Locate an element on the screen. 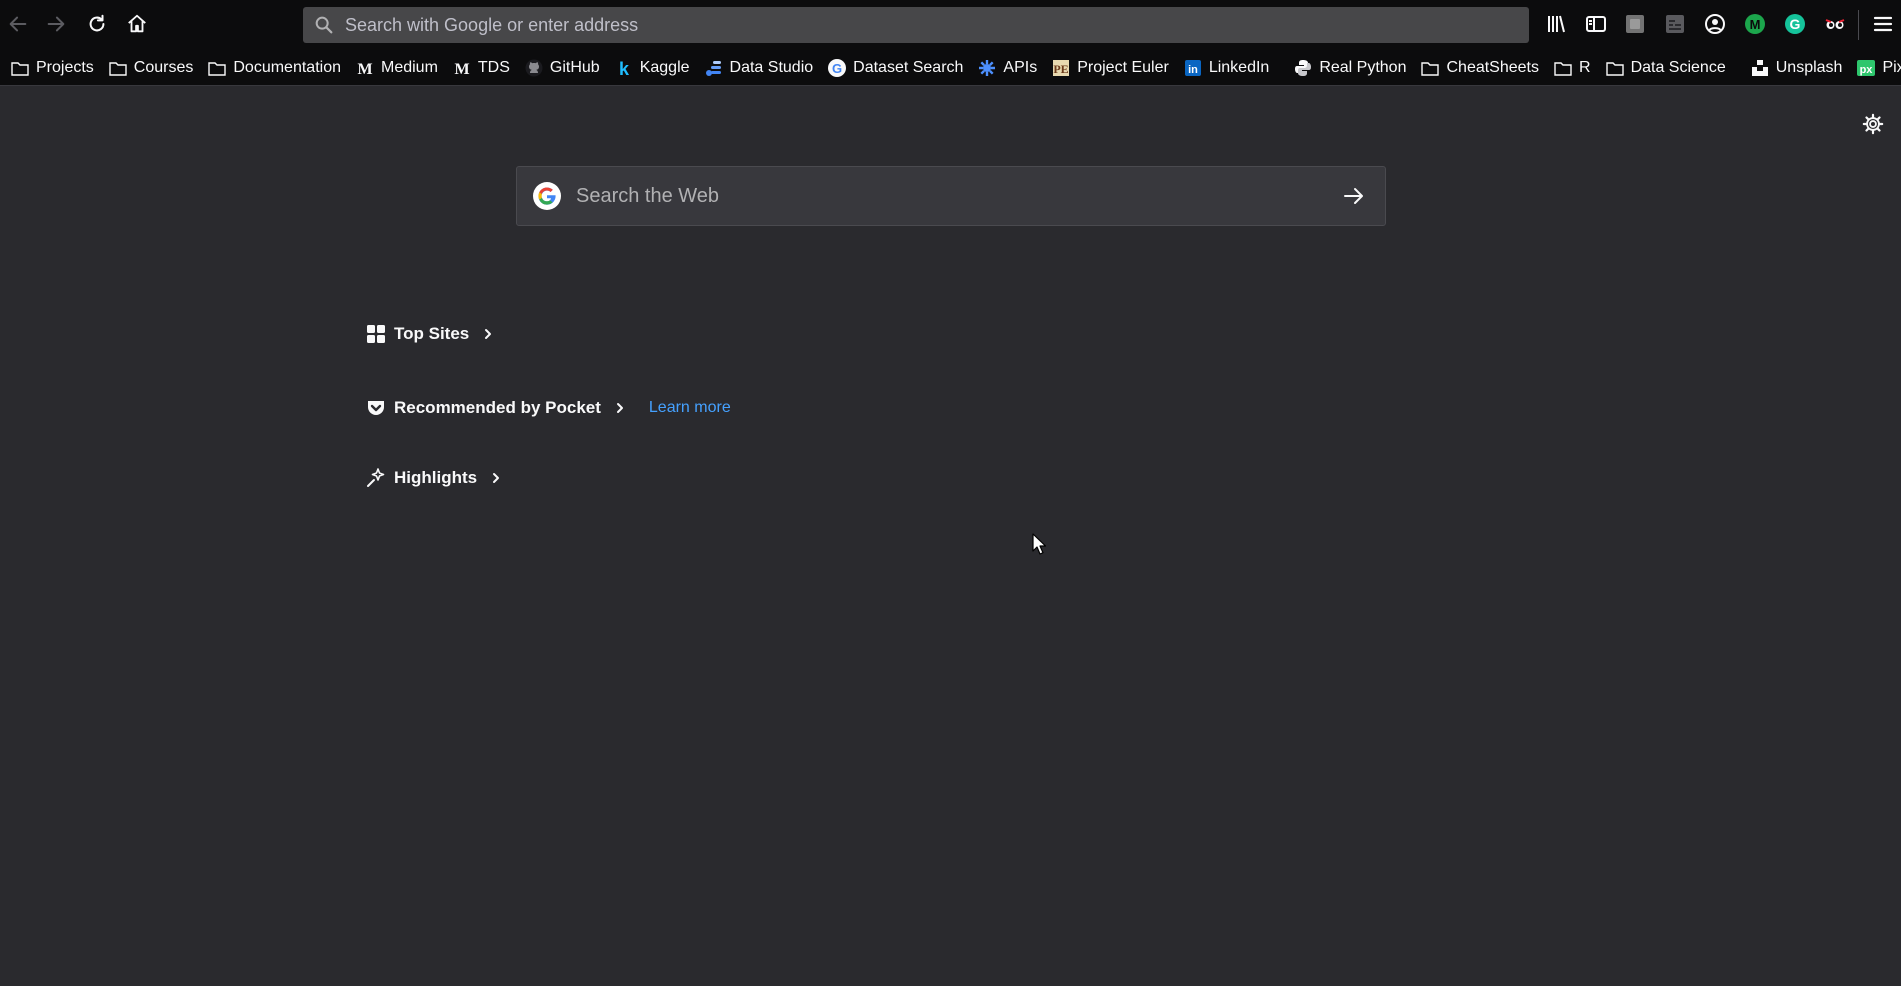 This screenshot has width=1901, height=986. forward-button is located at coordinates (56, 24).